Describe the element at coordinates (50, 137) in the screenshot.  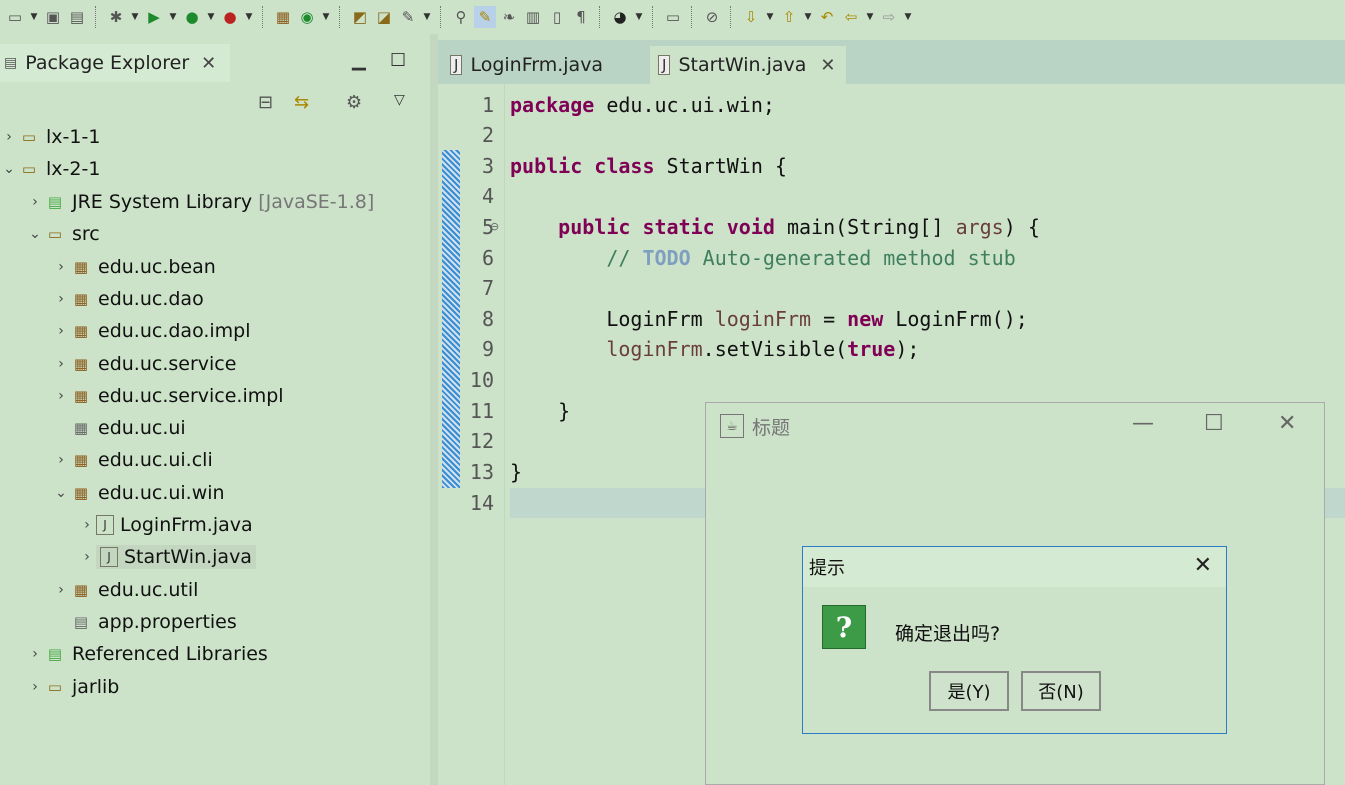
I see `tree-item-lx-1-1: › ▭ lx-1-1` at that location.